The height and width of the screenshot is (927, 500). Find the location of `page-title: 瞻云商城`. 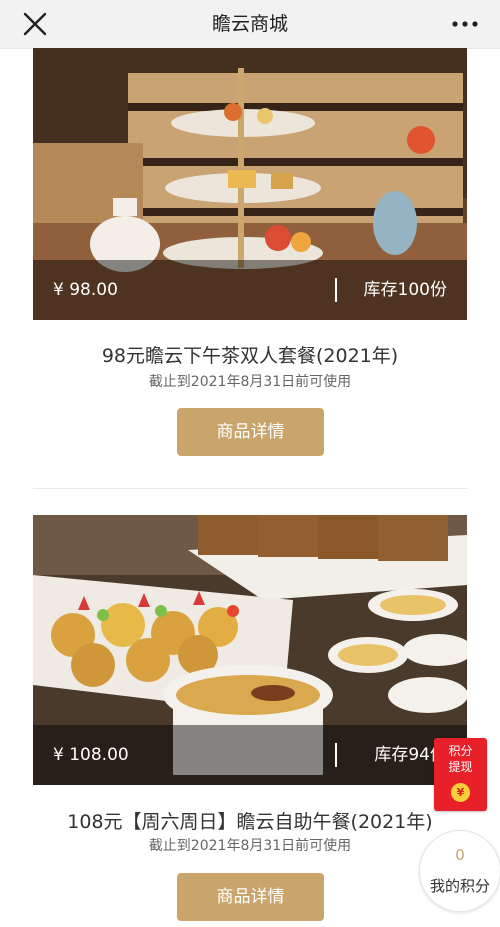

page-title: 瞻云商城 is located at coordinates (249, 24).